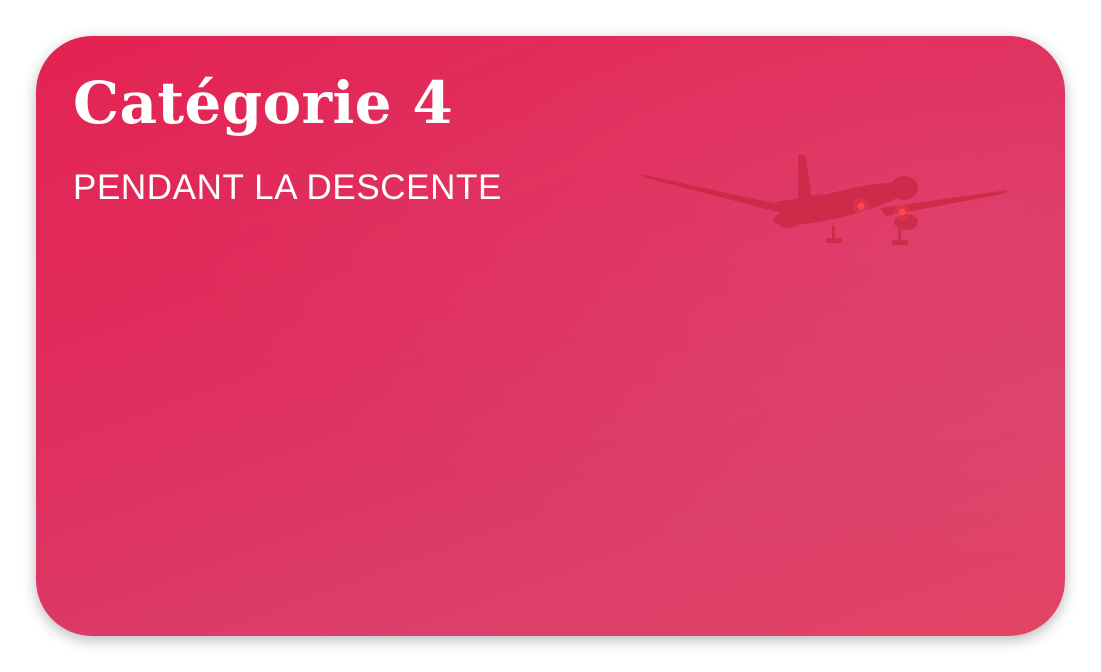  I want to click on airplane-landing-icon, so click(824, 199).